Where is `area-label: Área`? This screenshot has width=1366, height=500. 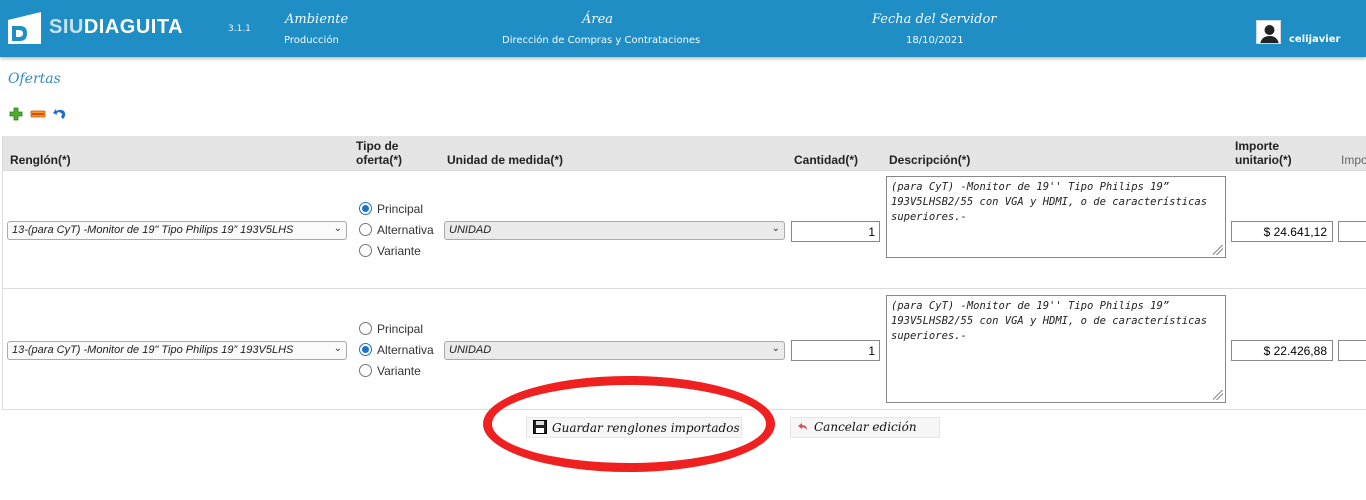 area-label: Área is located at coordinates (598, 19).